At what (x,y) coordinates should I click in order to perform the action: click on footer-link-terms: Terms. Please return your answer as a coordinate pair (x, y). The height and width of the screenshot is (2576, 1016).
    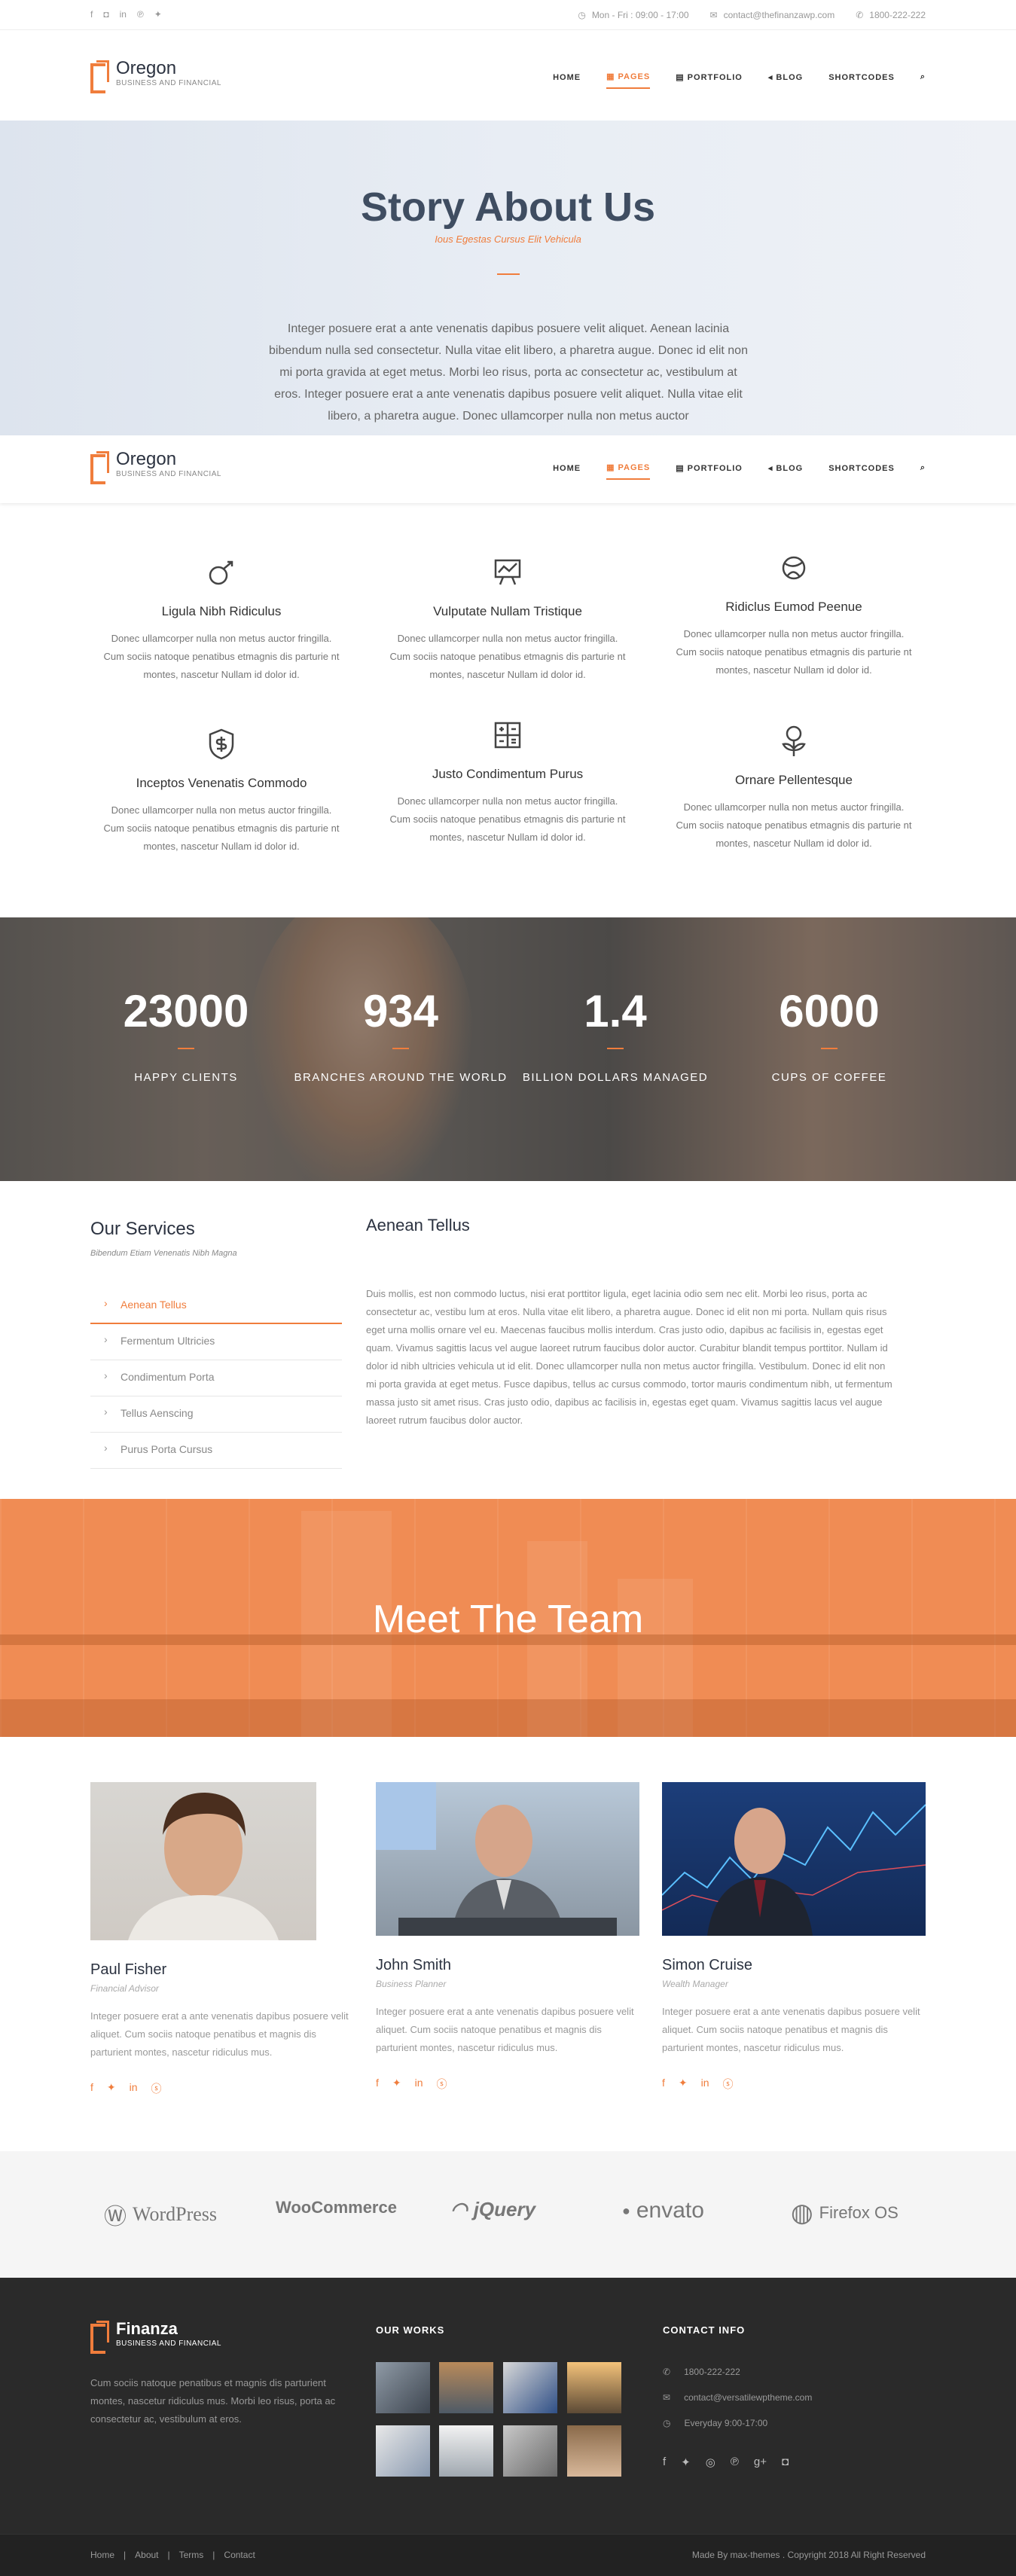
    Looking at the image, I should click on (191, 2555).